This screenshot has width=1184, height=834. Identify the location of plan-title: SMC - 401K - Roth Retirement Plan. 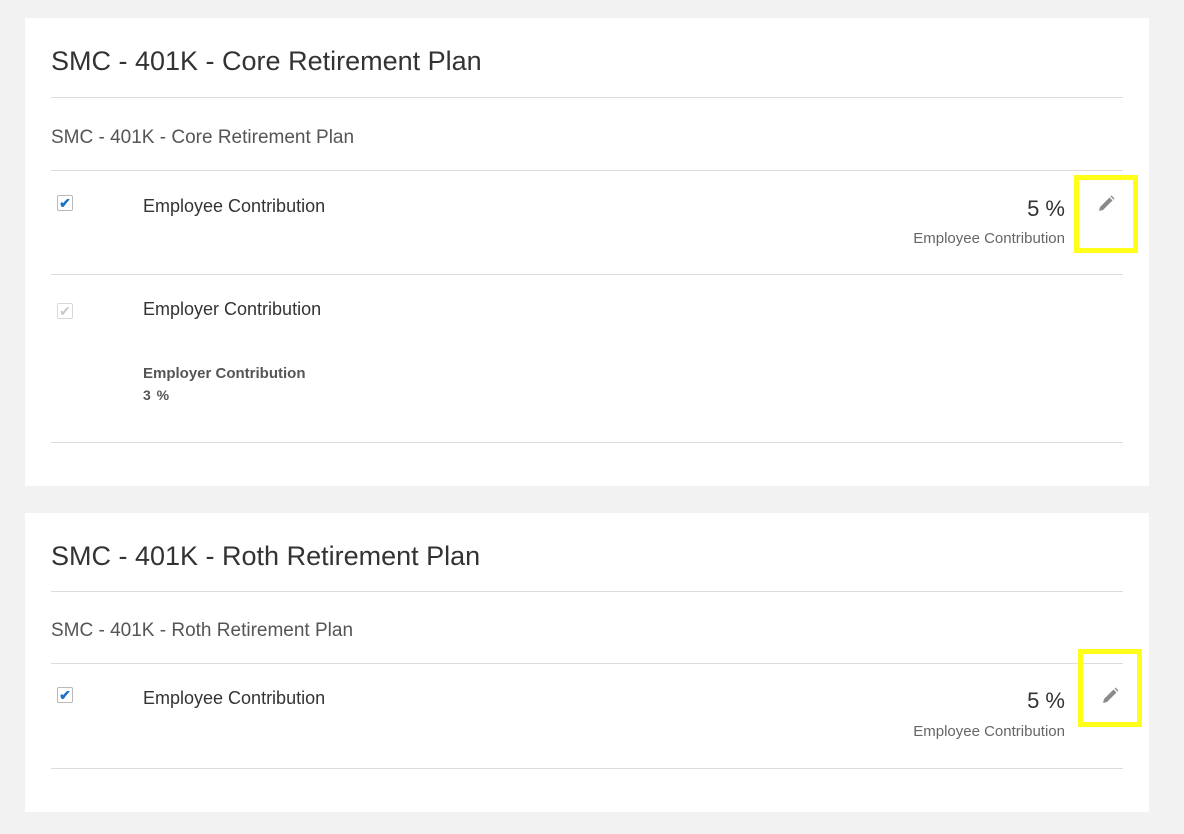
(266, 556).